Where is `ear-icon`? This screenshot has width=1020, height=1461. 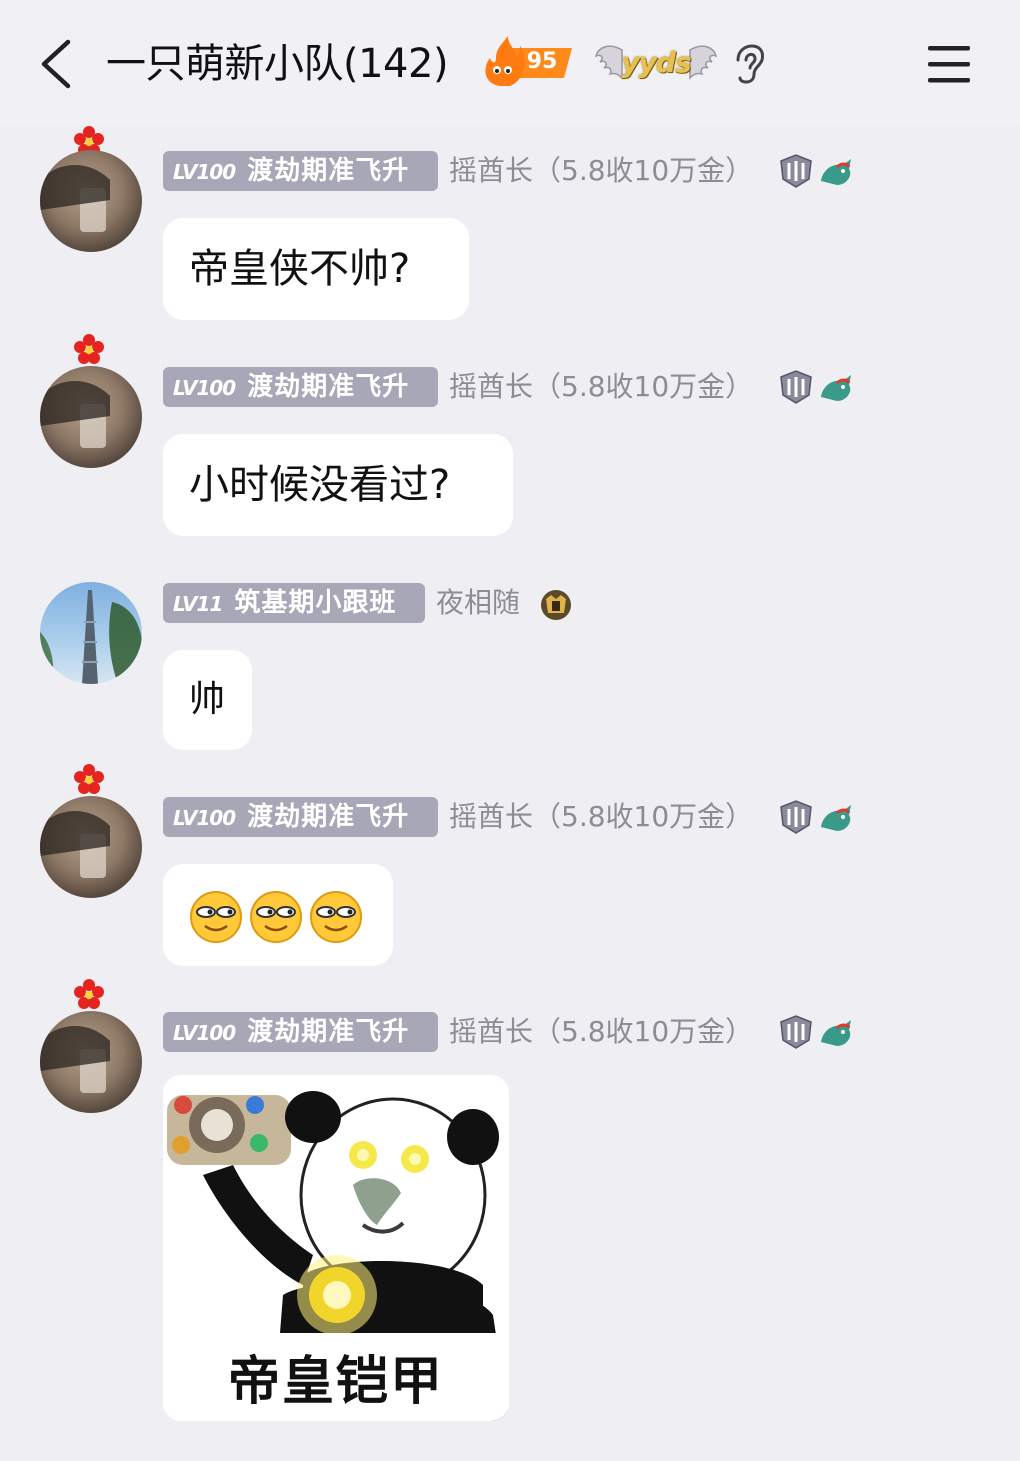 ear-icon is located at coordinates (748, 64).